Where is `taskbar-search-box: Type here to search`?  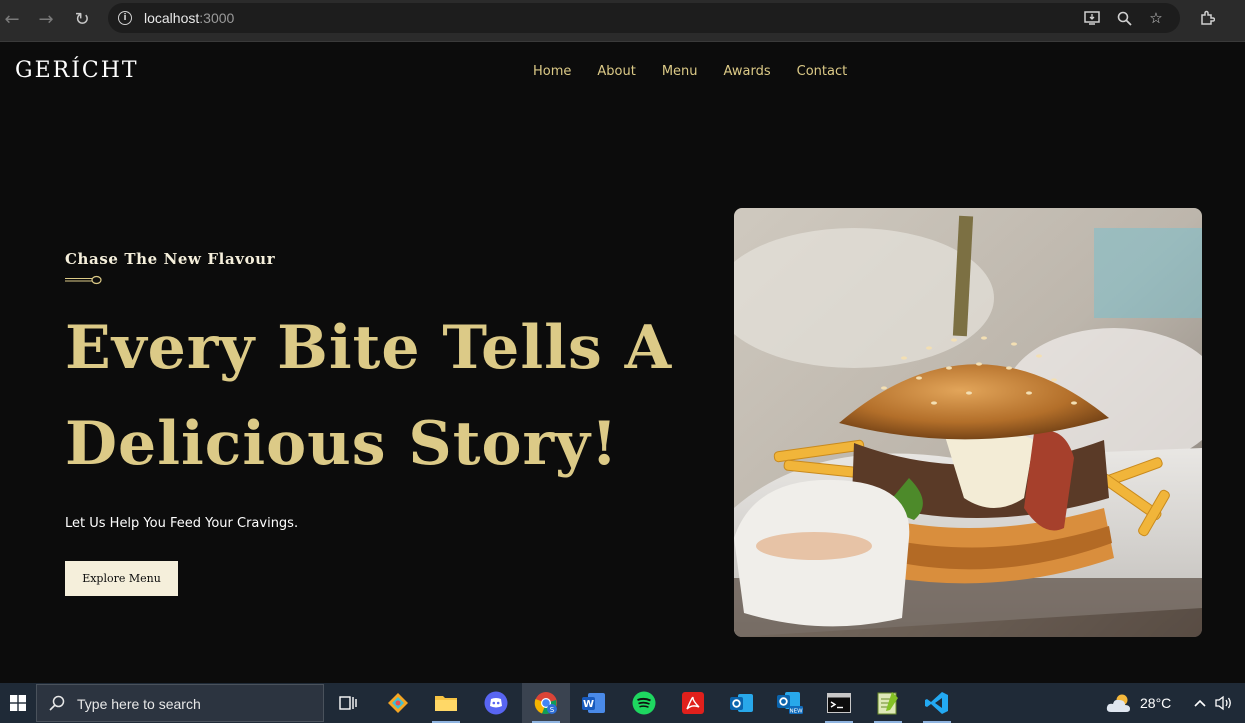
taskbar-search-box: Type here to search is located at coordinates (180, 703).